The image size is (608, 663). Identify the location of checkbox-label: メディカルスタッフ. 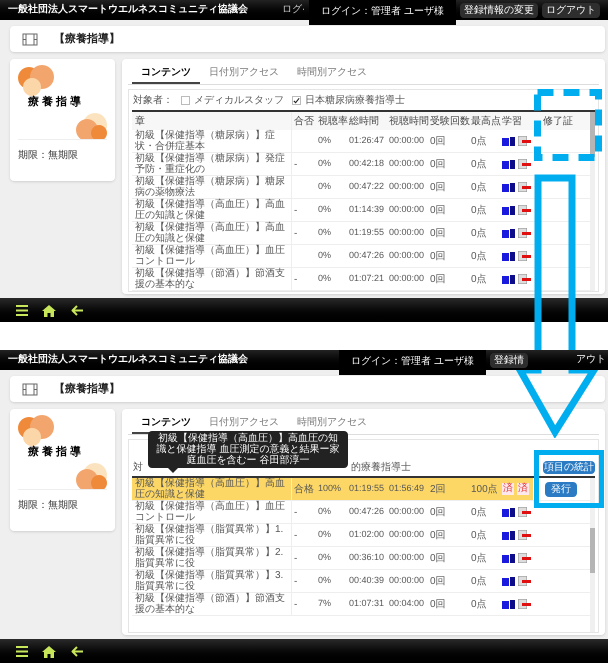
(239, 100).